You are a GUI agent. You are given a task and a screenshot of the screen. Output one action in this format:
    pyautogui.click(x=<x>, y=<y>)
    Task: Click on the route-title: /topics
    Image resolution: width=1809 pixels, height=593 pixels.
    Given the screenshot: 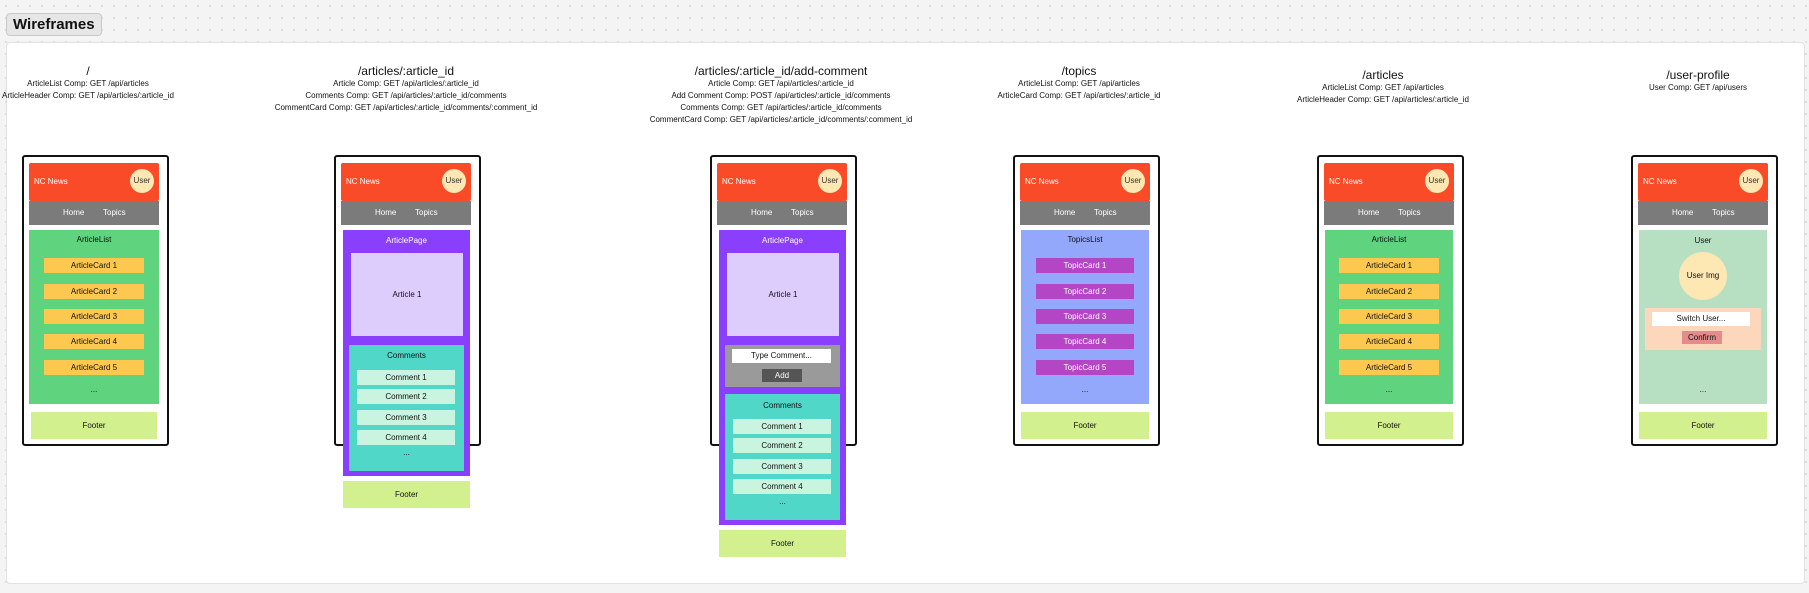 What is the action you would take?
    pyautogui.click(x=1079, y=71)
    